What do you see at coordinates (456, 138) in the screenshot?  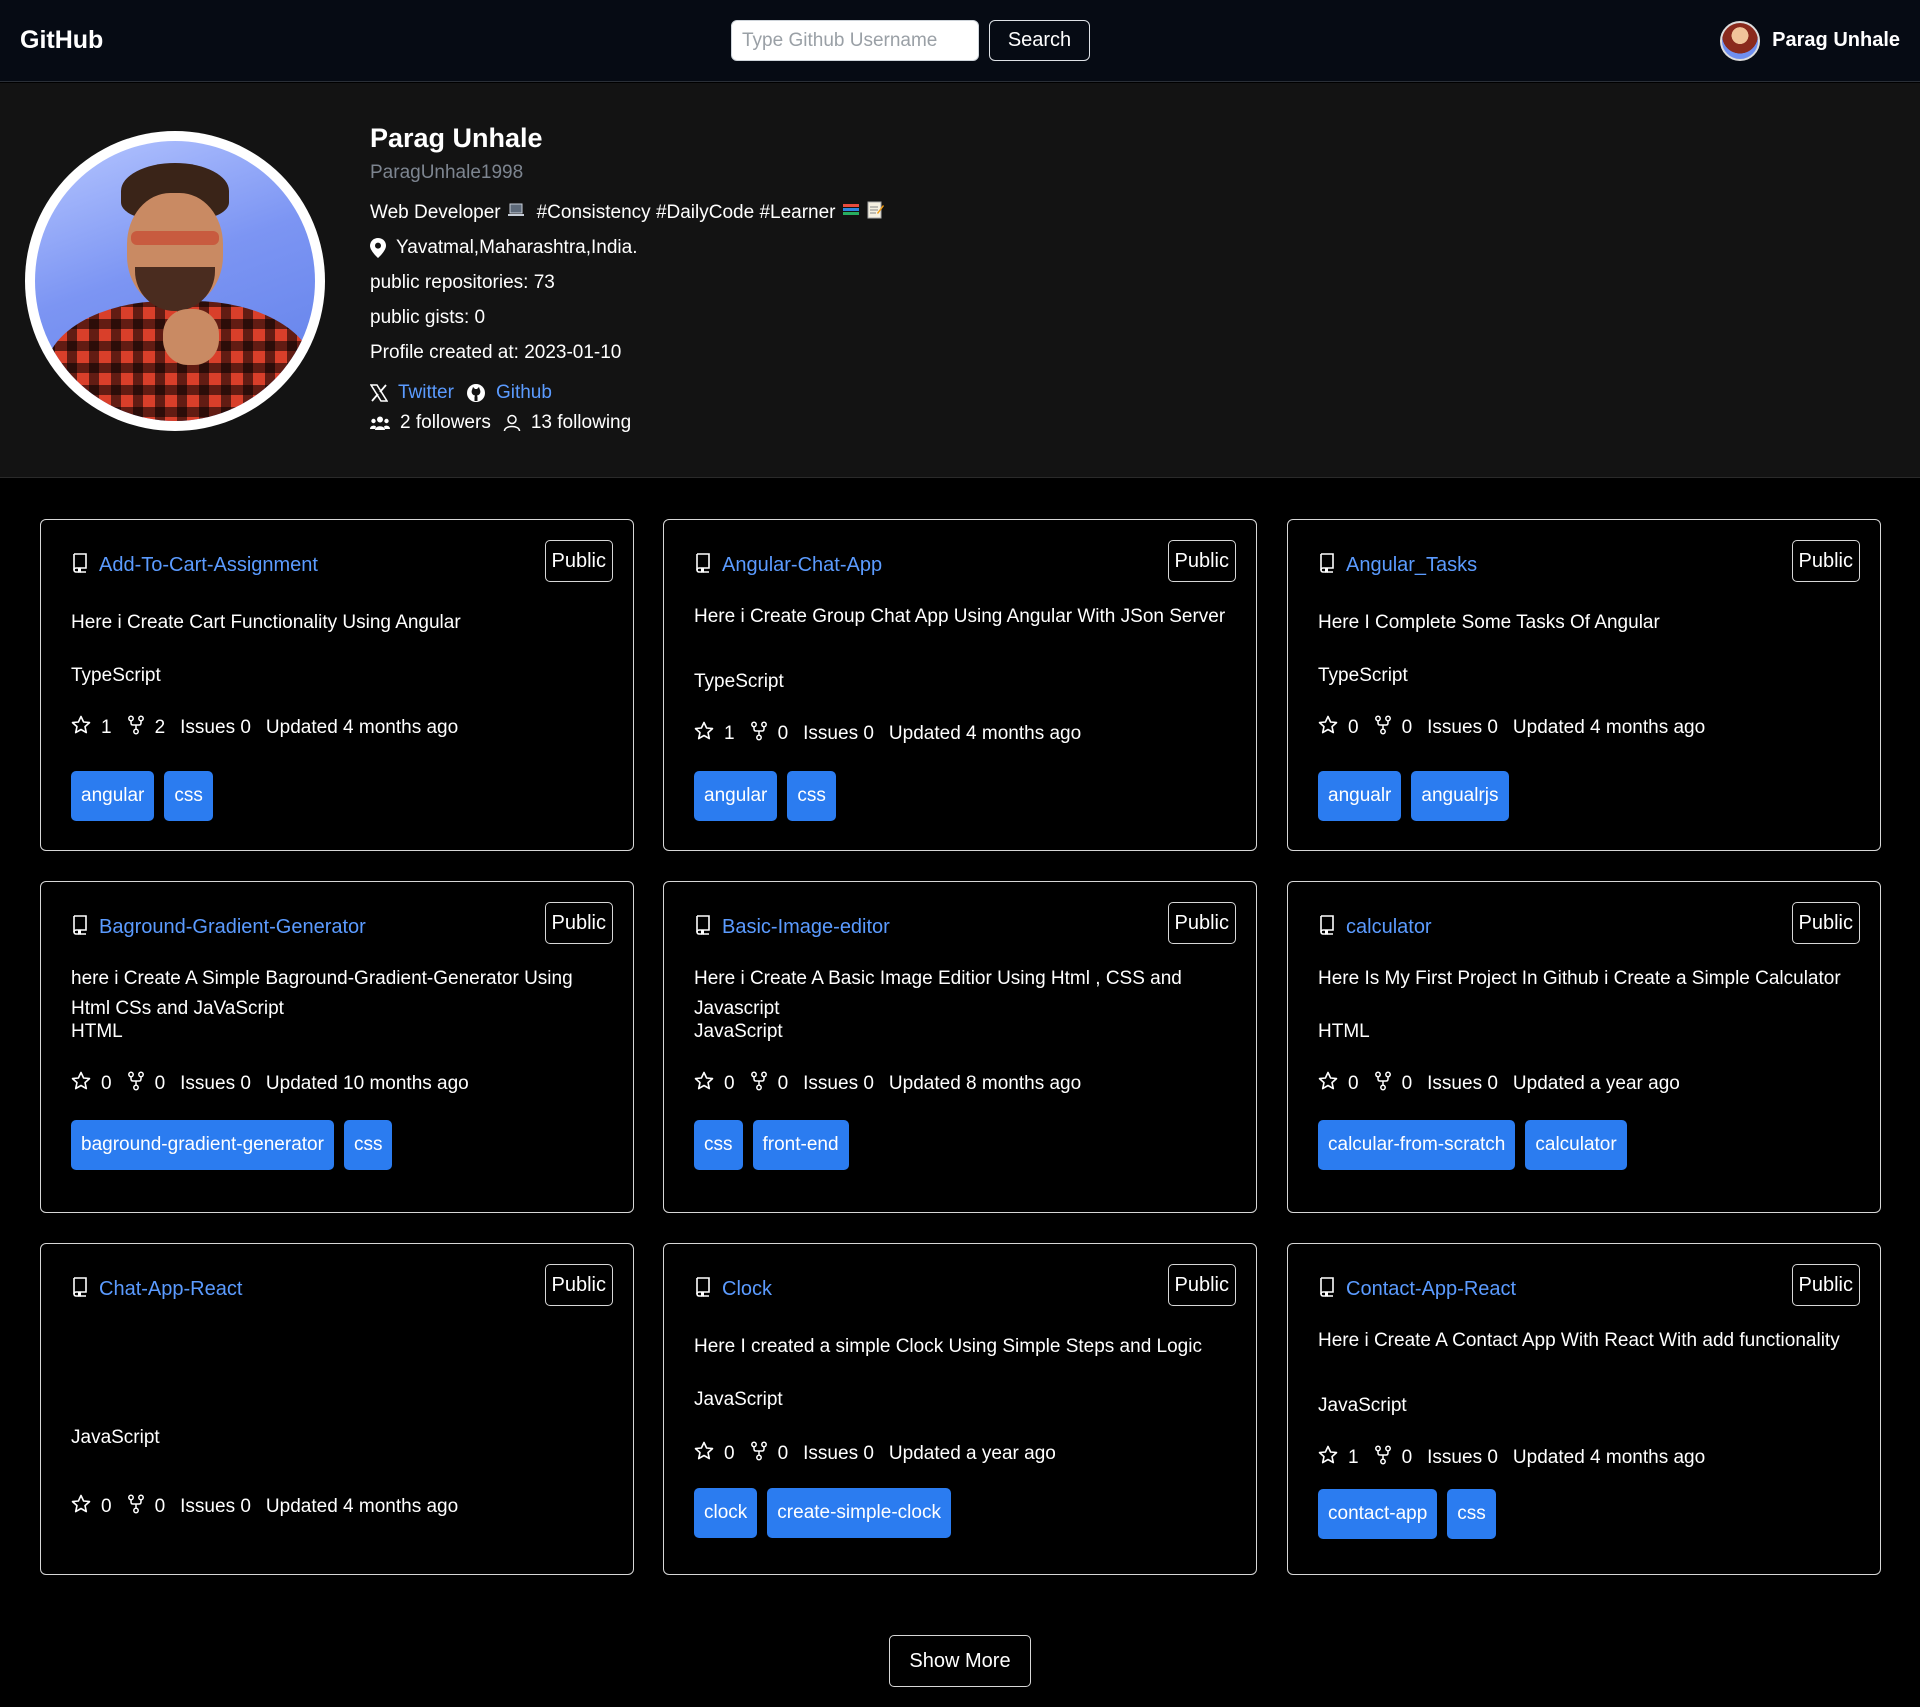 I see `profile-name: Parag Unhale` at bounding box center [456, 138].